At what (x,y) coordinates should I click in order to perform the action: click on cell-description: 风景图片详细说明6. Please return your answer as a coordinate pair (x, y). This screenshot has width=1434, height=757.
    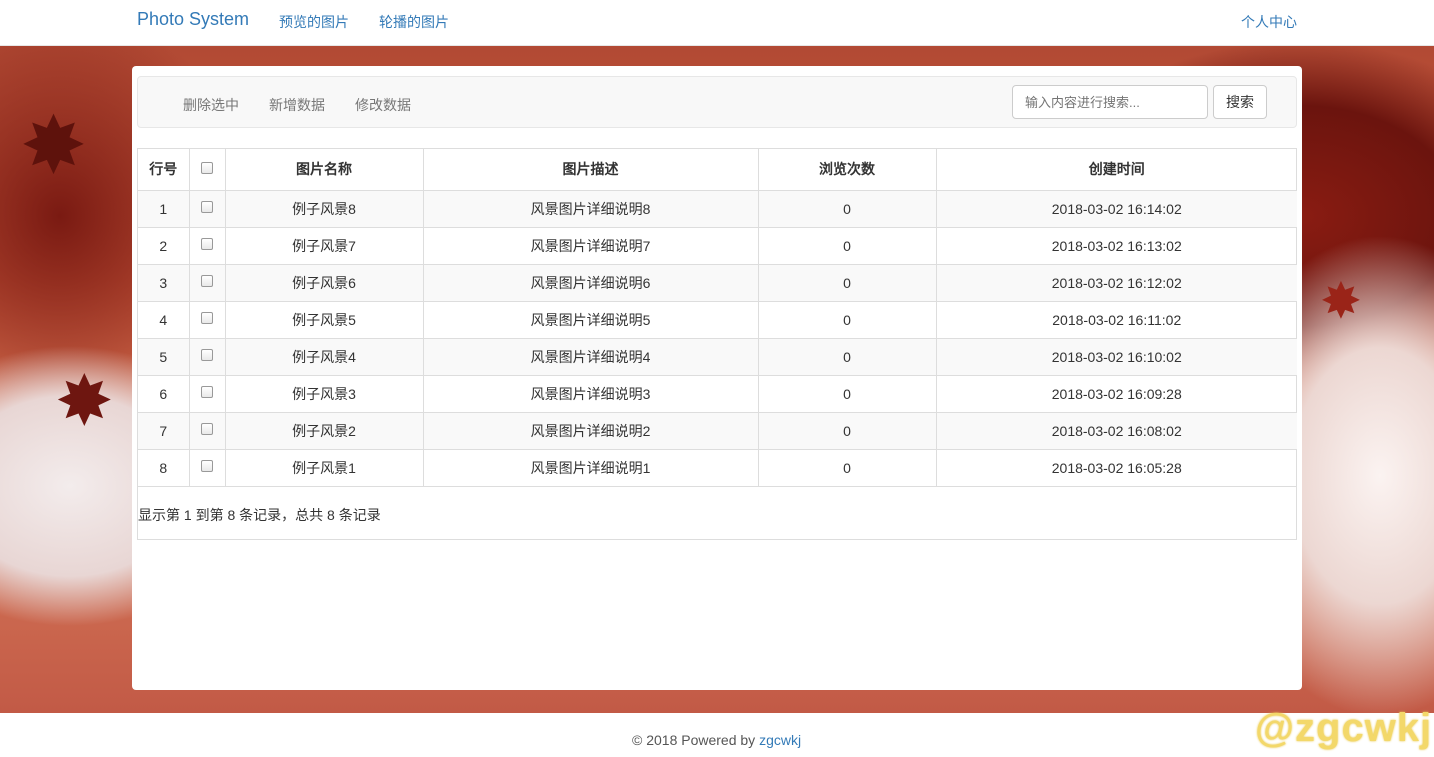
    Looking at the image, I should click on (590, 282).